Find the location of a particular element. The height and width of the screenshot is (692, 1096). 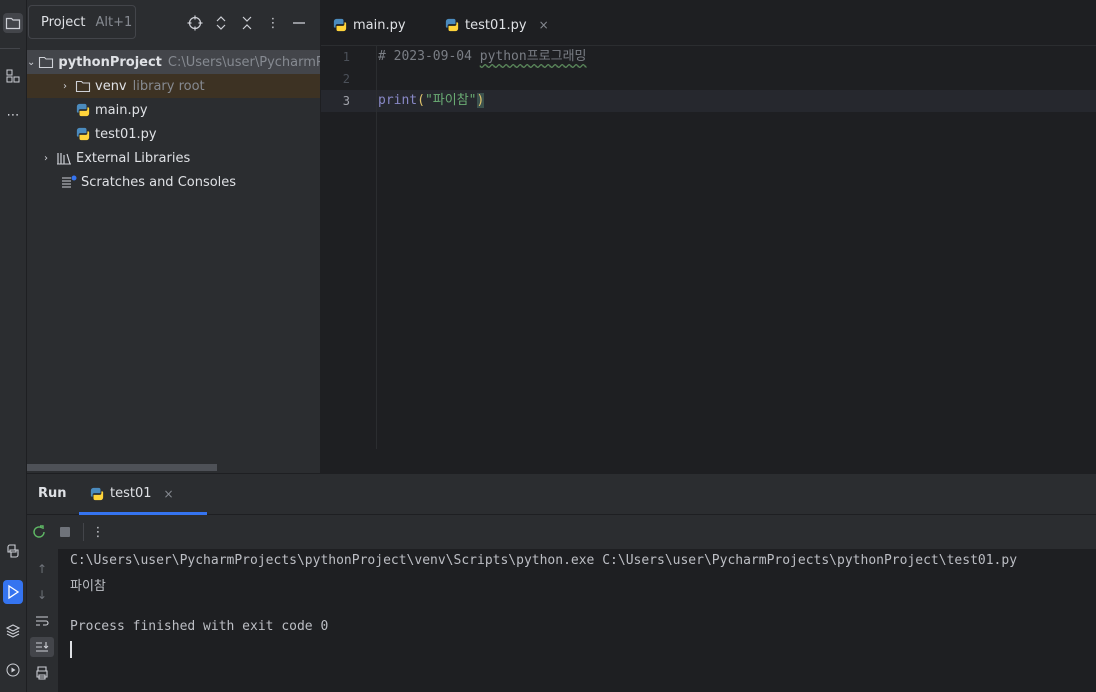

tab-label: test01.py is located at coordinates (496, 25).